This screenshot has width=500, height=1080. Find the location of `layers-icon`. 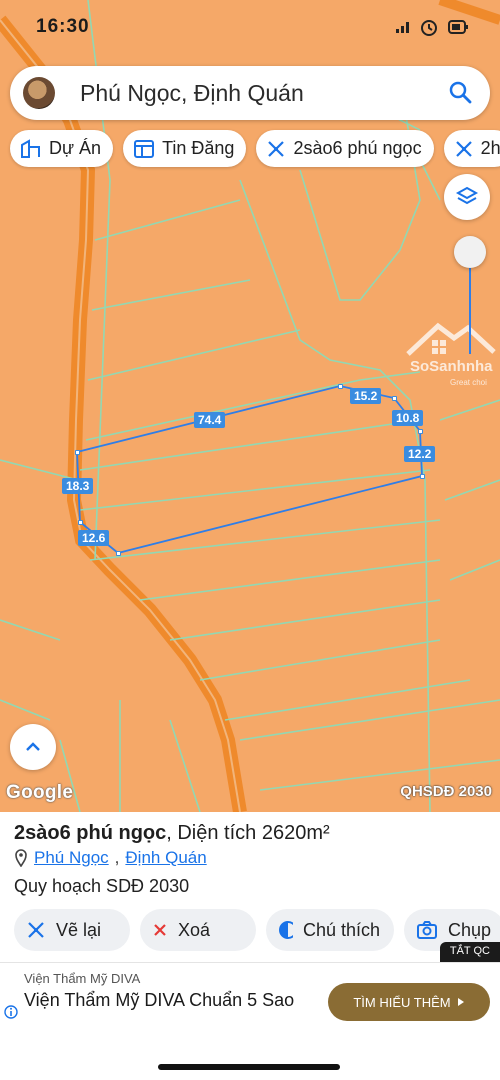

layers-icon is located at coordinates (467, 195).